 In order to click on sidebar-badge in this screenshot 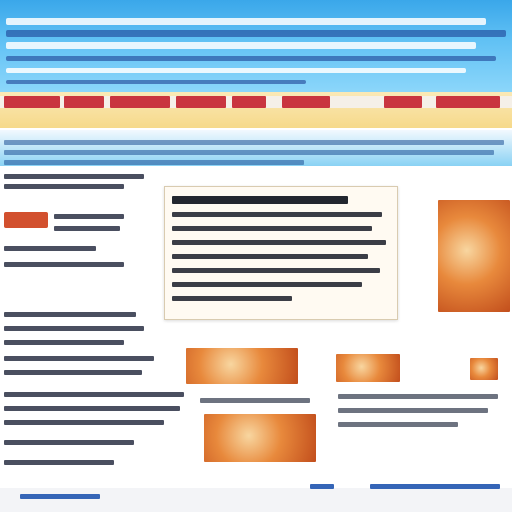, I will do `click(26, 220)`.